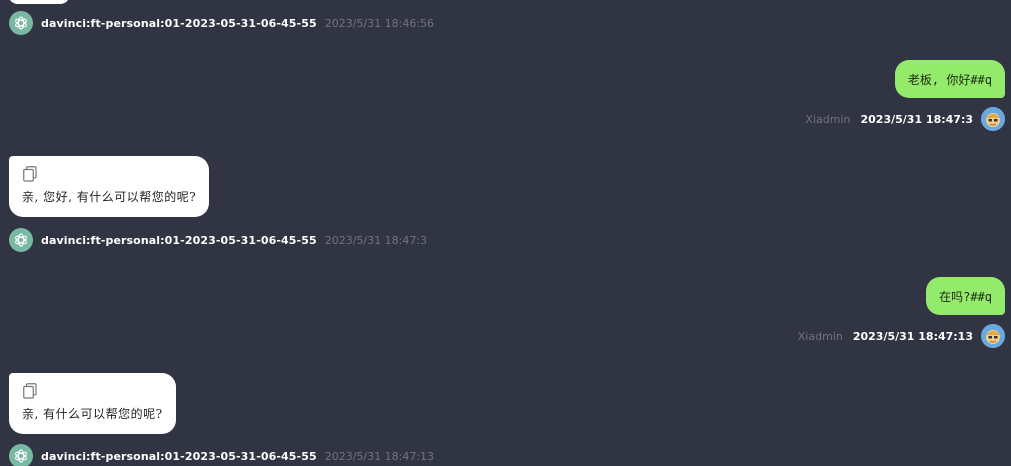  What do you see at coordinates (379, 23) in the screenshot?
I see `message-timestamp: 2023/5/31 18:46:56` at bounding box center [379, 23].